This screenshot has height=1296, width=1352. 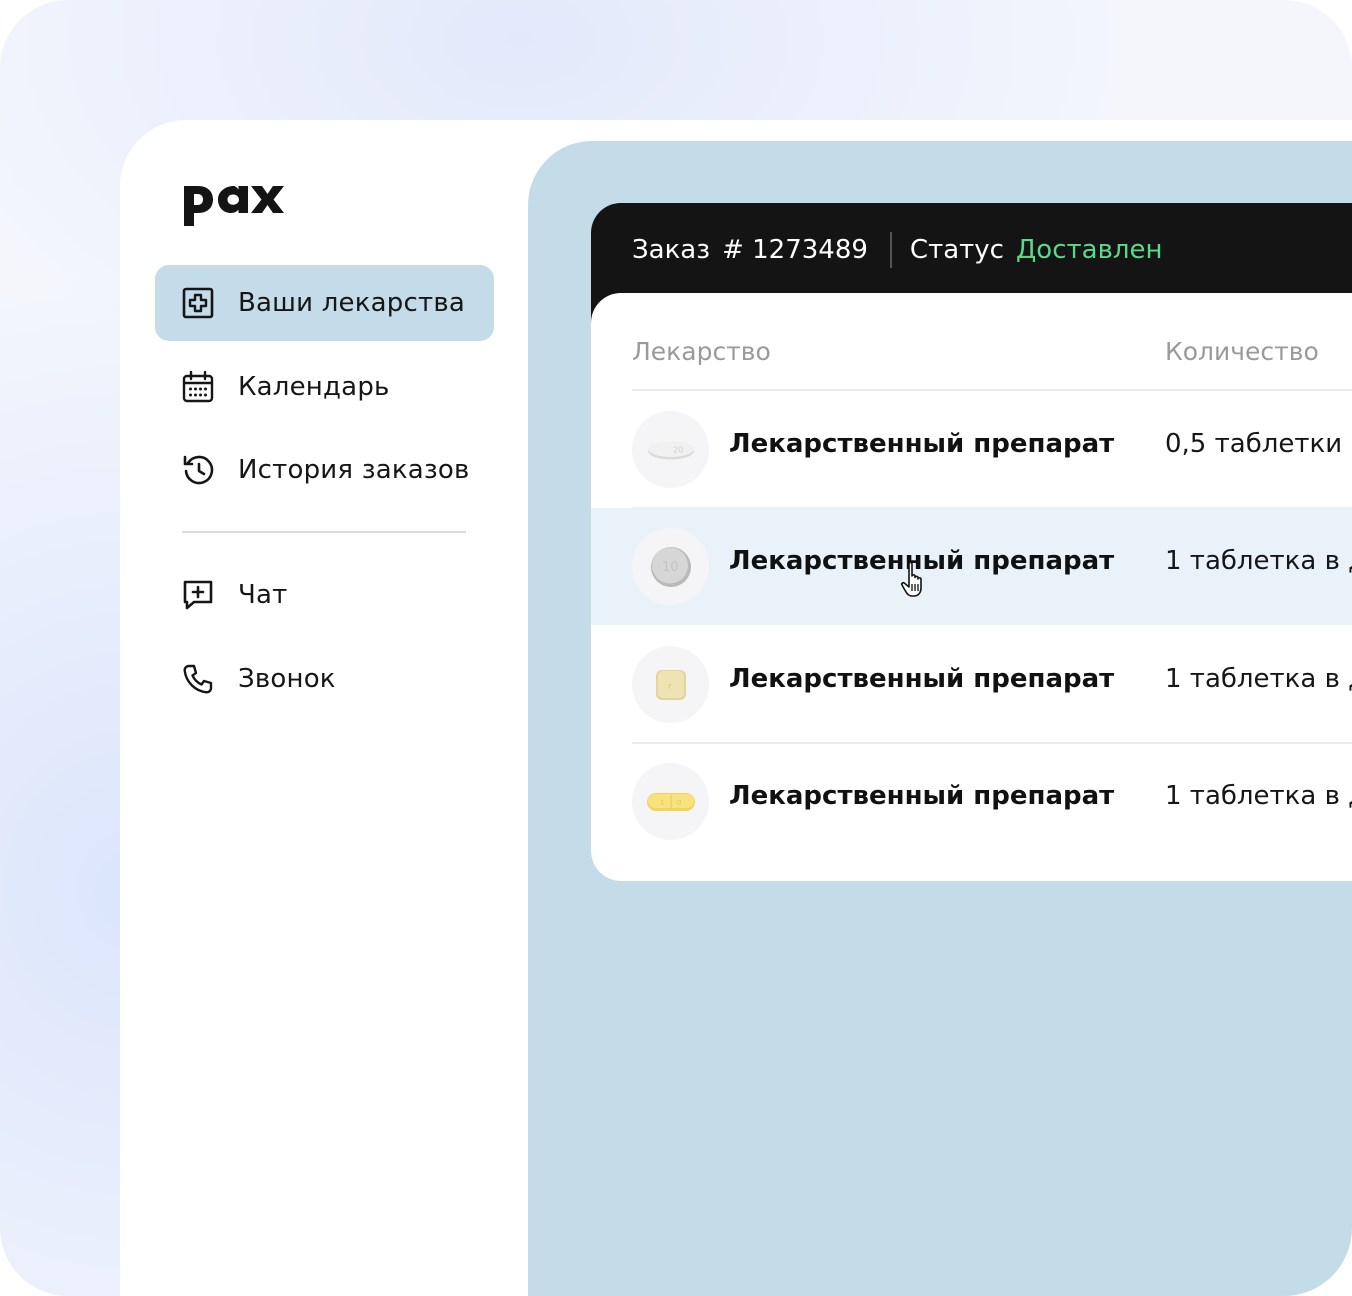 I want to click on svg-text: 1, so click(x=662, y=803).